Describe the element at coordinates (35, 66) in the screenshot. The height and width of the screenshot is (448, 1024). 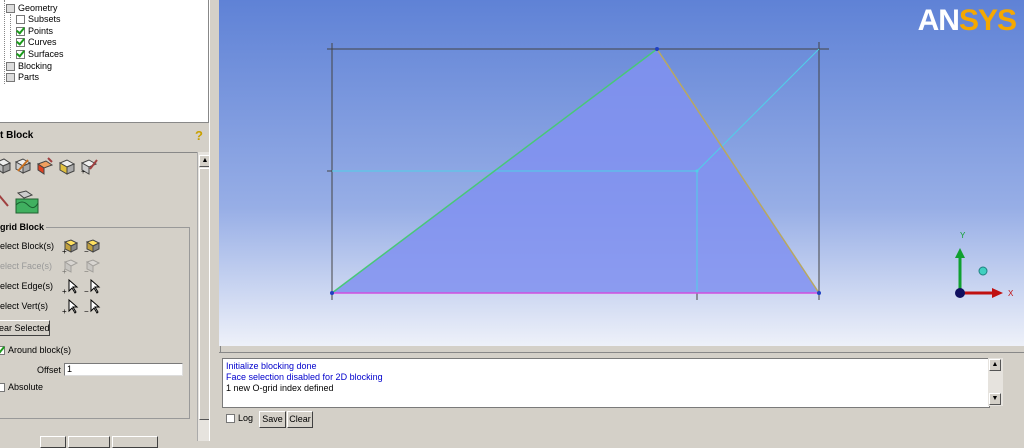
I see `tree-item-label: Blocking` at that location.